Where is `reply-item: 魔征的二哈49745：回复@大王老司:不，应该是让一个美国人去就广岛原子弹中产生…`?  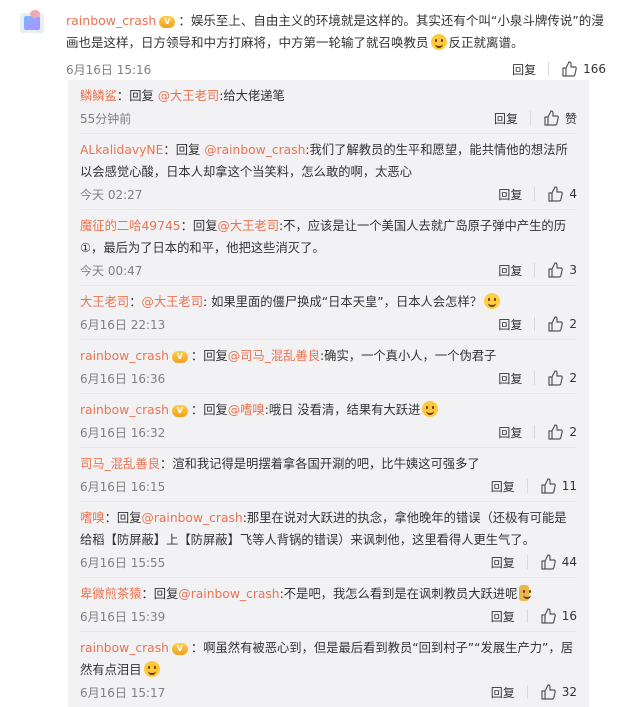
reply-item: 魔征的二哈49745：回复@大王老司:不，应该是让一个美国人去就广岛原子弹中产生… is located at coordinates (328, 248).